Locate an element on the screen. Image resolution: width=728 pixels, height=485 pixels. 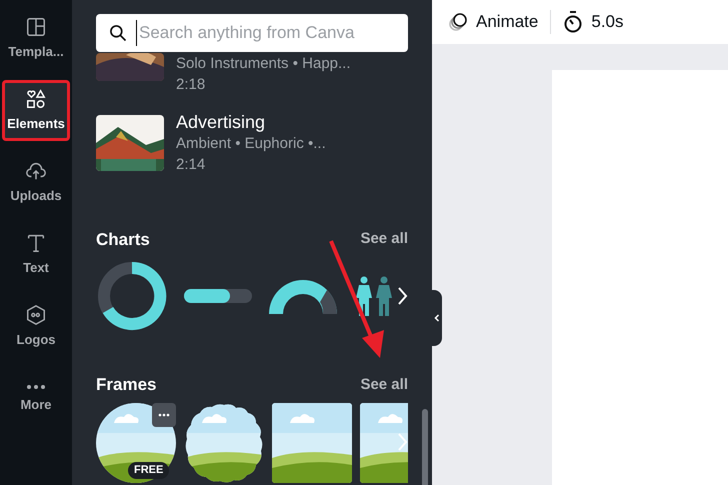
sidebar-tab: More is located at coordinates (36, 398).